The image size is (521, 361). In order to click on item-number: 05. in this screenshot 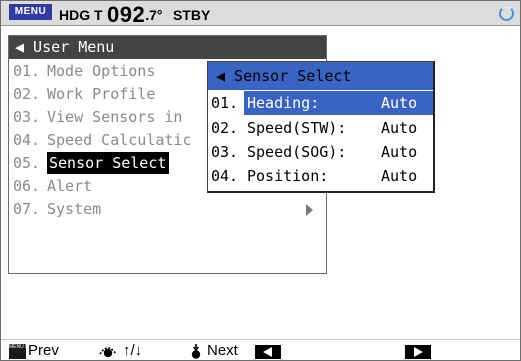, I will do `click(27, 163)`.